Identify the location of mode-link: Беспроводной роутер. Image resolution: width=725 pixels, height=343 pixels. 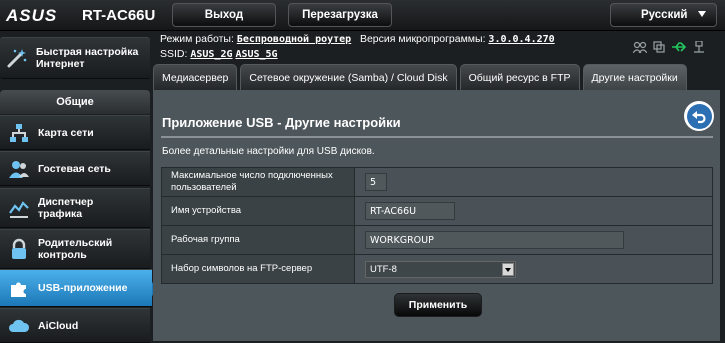
(294, 39).